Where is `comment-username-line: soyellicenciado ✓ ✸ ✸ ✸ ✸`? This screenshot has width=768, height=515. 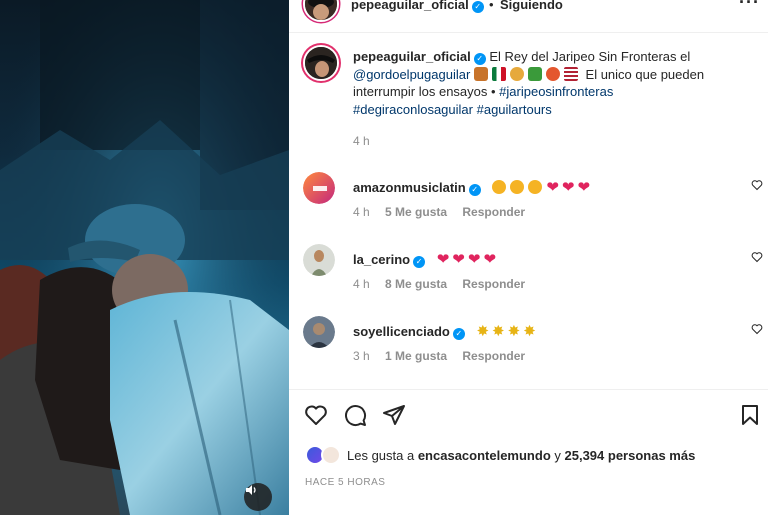
comment-username-line: soyellicenciado ✓ ✸ ✸ ✸ ✸ is located at coordinates (444, 331).